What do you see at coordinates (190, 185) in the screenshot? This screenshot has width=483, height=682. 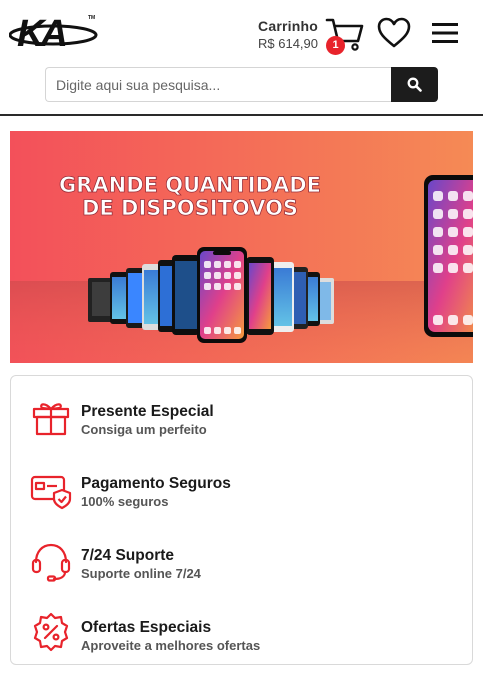 I see `banner-headline-line1: GRANDE QUANTIDADE` at bounding box center [190, 185].